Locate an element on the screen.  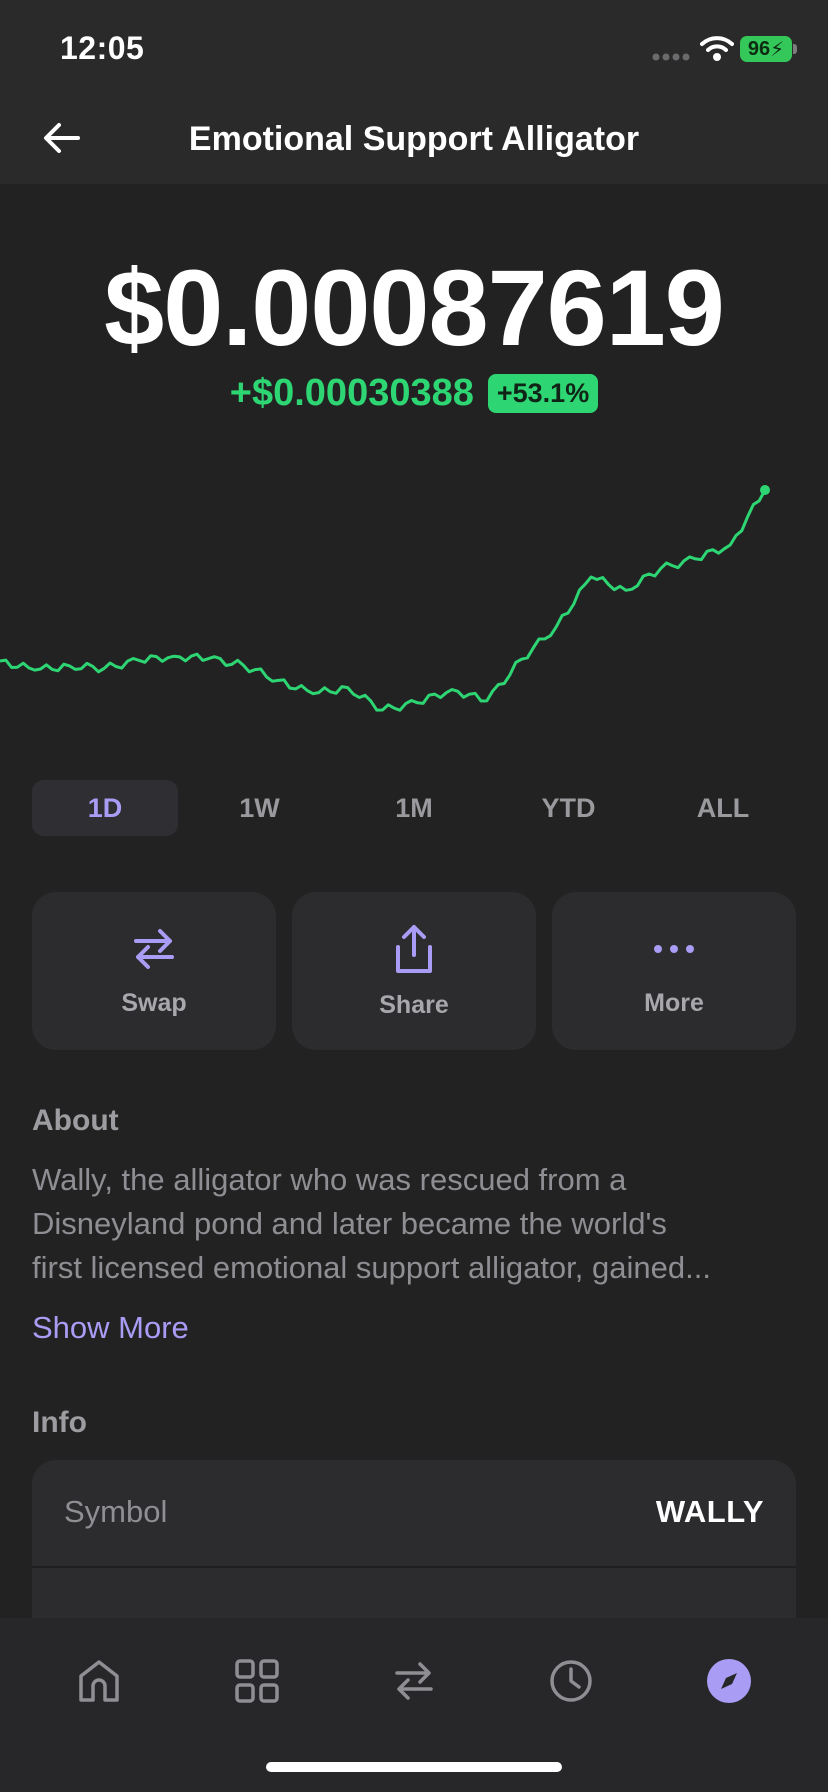
more-button: More is located at coordinates (674, 971).